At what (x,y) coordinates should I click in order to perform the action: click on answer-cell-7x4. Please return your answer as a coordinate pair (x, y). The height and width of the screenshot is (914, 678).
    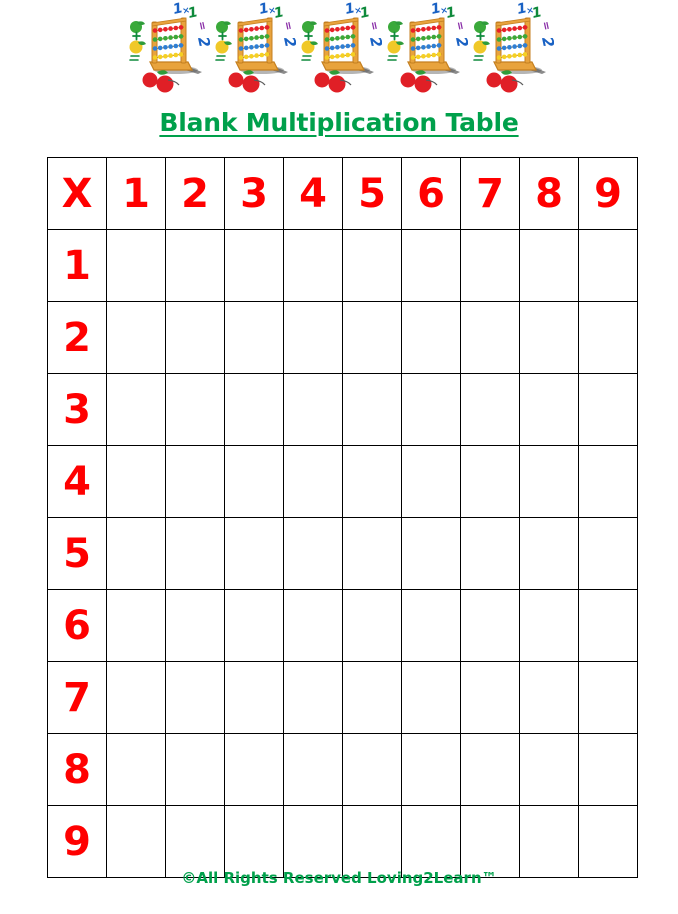
    Looking at the image, I should click on (313, 697).